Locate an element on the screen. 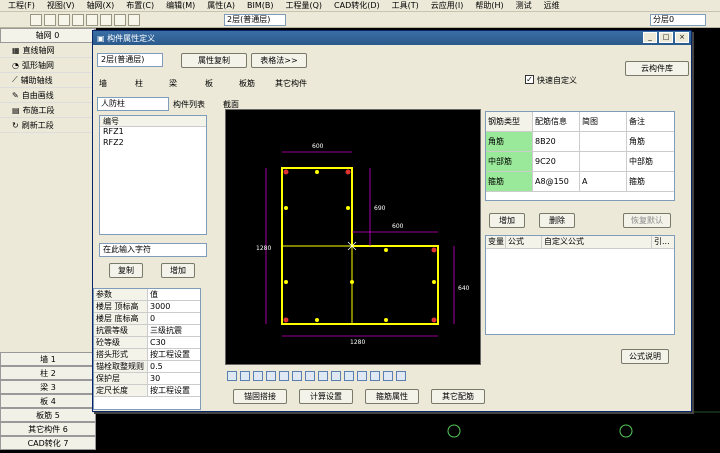 Image resolution: width=720 pixels, height=453 pixels. minimize-icon: _ is located at coordinates (650, 37).